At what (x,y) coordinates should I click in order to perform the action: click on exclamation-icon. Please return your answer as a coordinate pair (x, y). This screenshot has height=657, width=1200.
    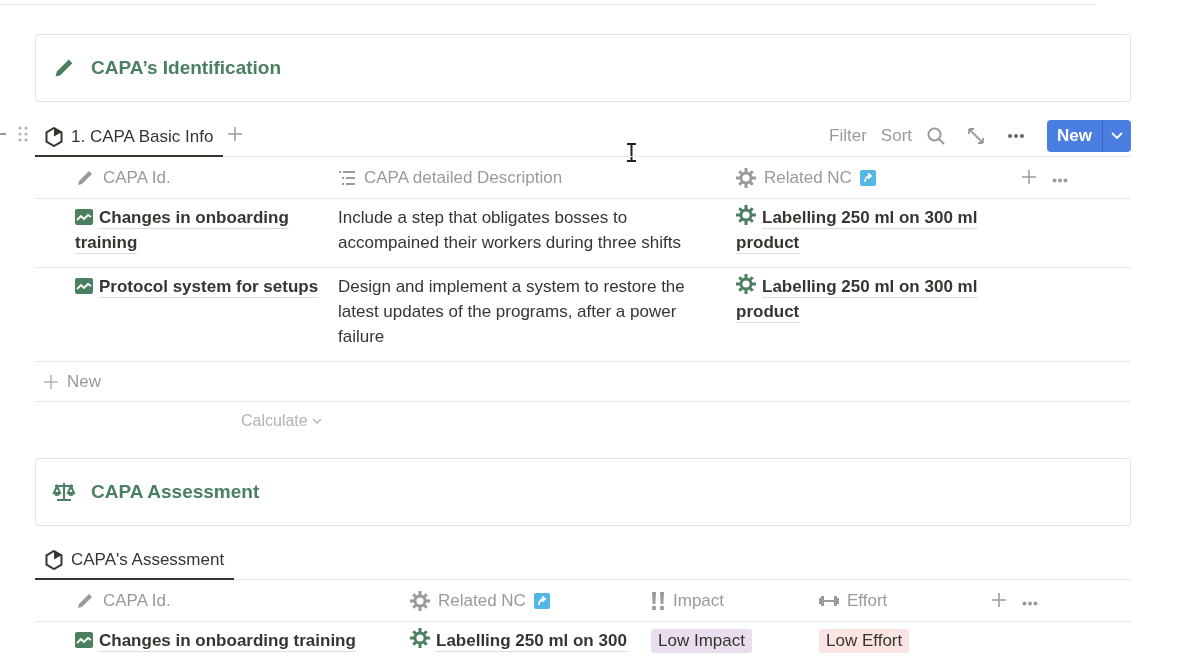
    Looking at the image, I should click on (658, 600).